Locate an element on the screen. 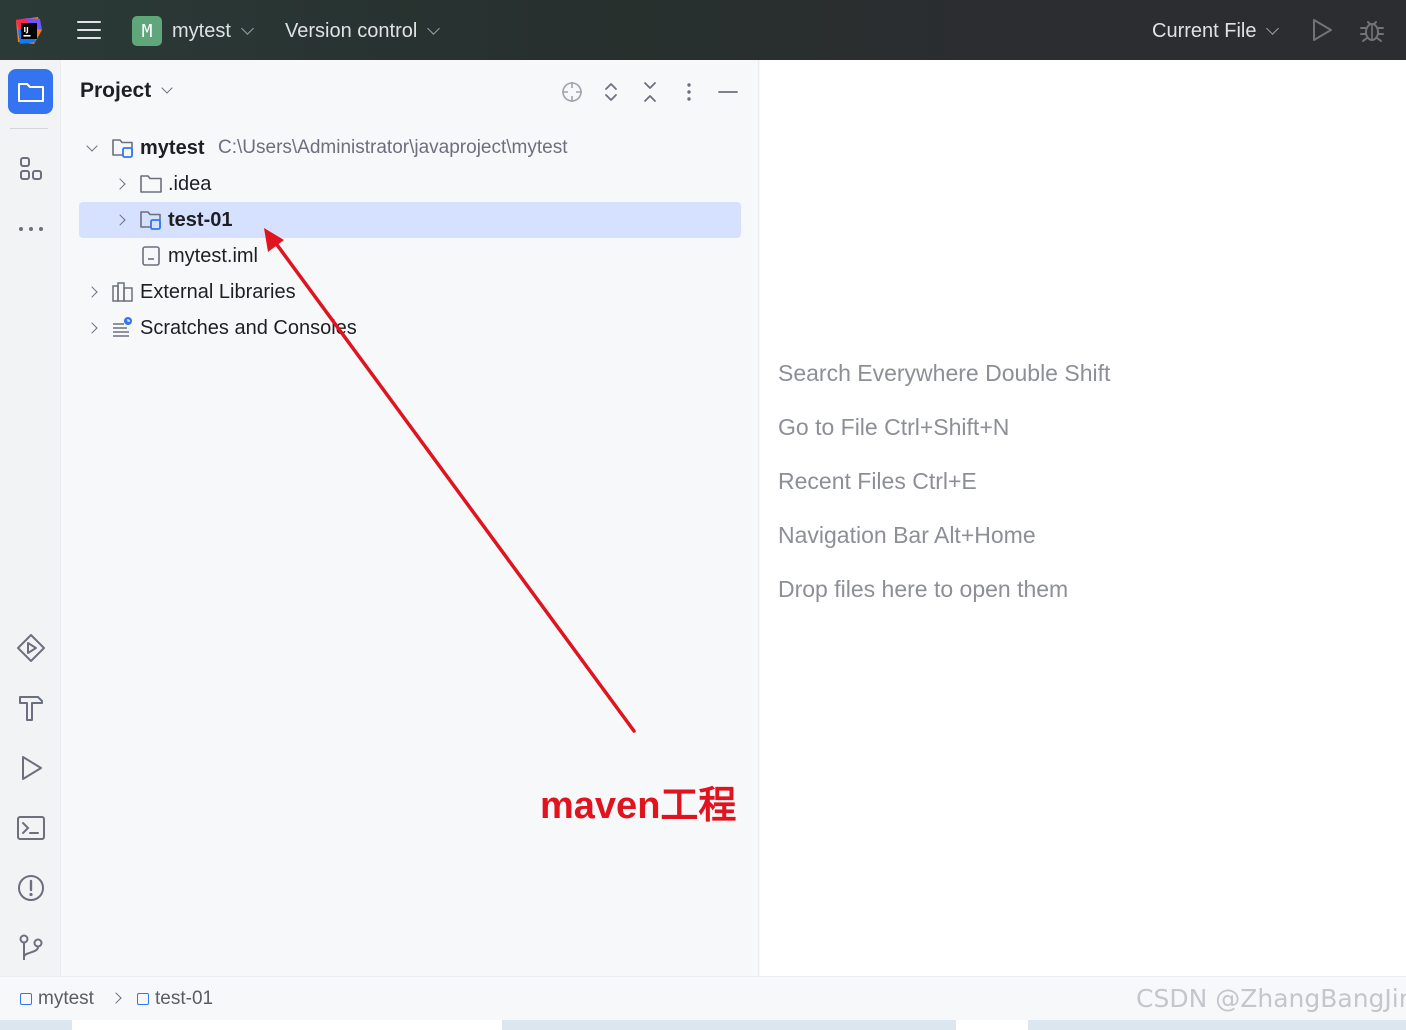  project-folder-icon is located at coordinates (30, 92).